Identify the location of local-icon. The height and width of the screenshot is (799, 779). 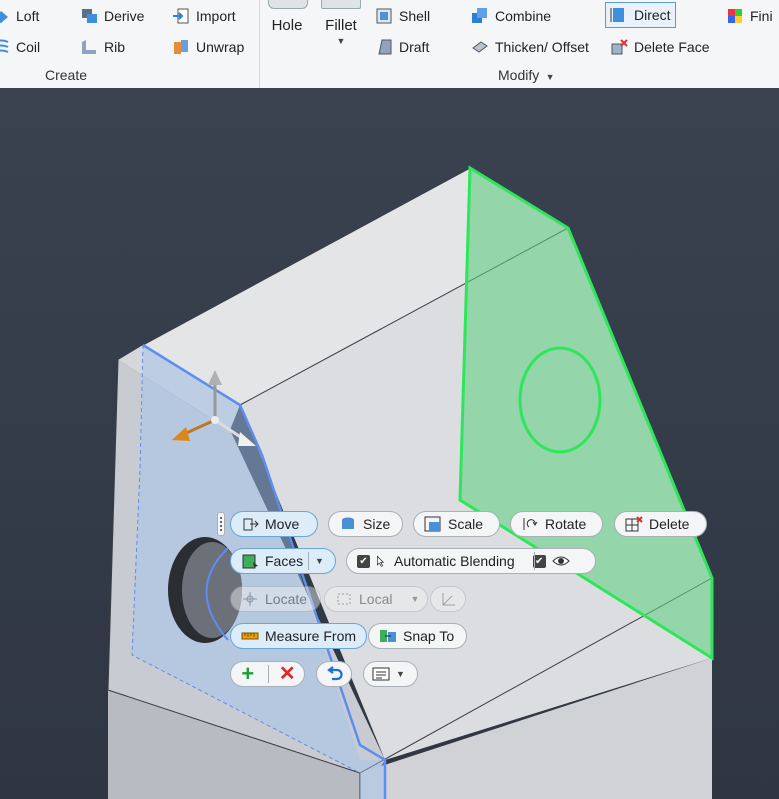
(344, 599).